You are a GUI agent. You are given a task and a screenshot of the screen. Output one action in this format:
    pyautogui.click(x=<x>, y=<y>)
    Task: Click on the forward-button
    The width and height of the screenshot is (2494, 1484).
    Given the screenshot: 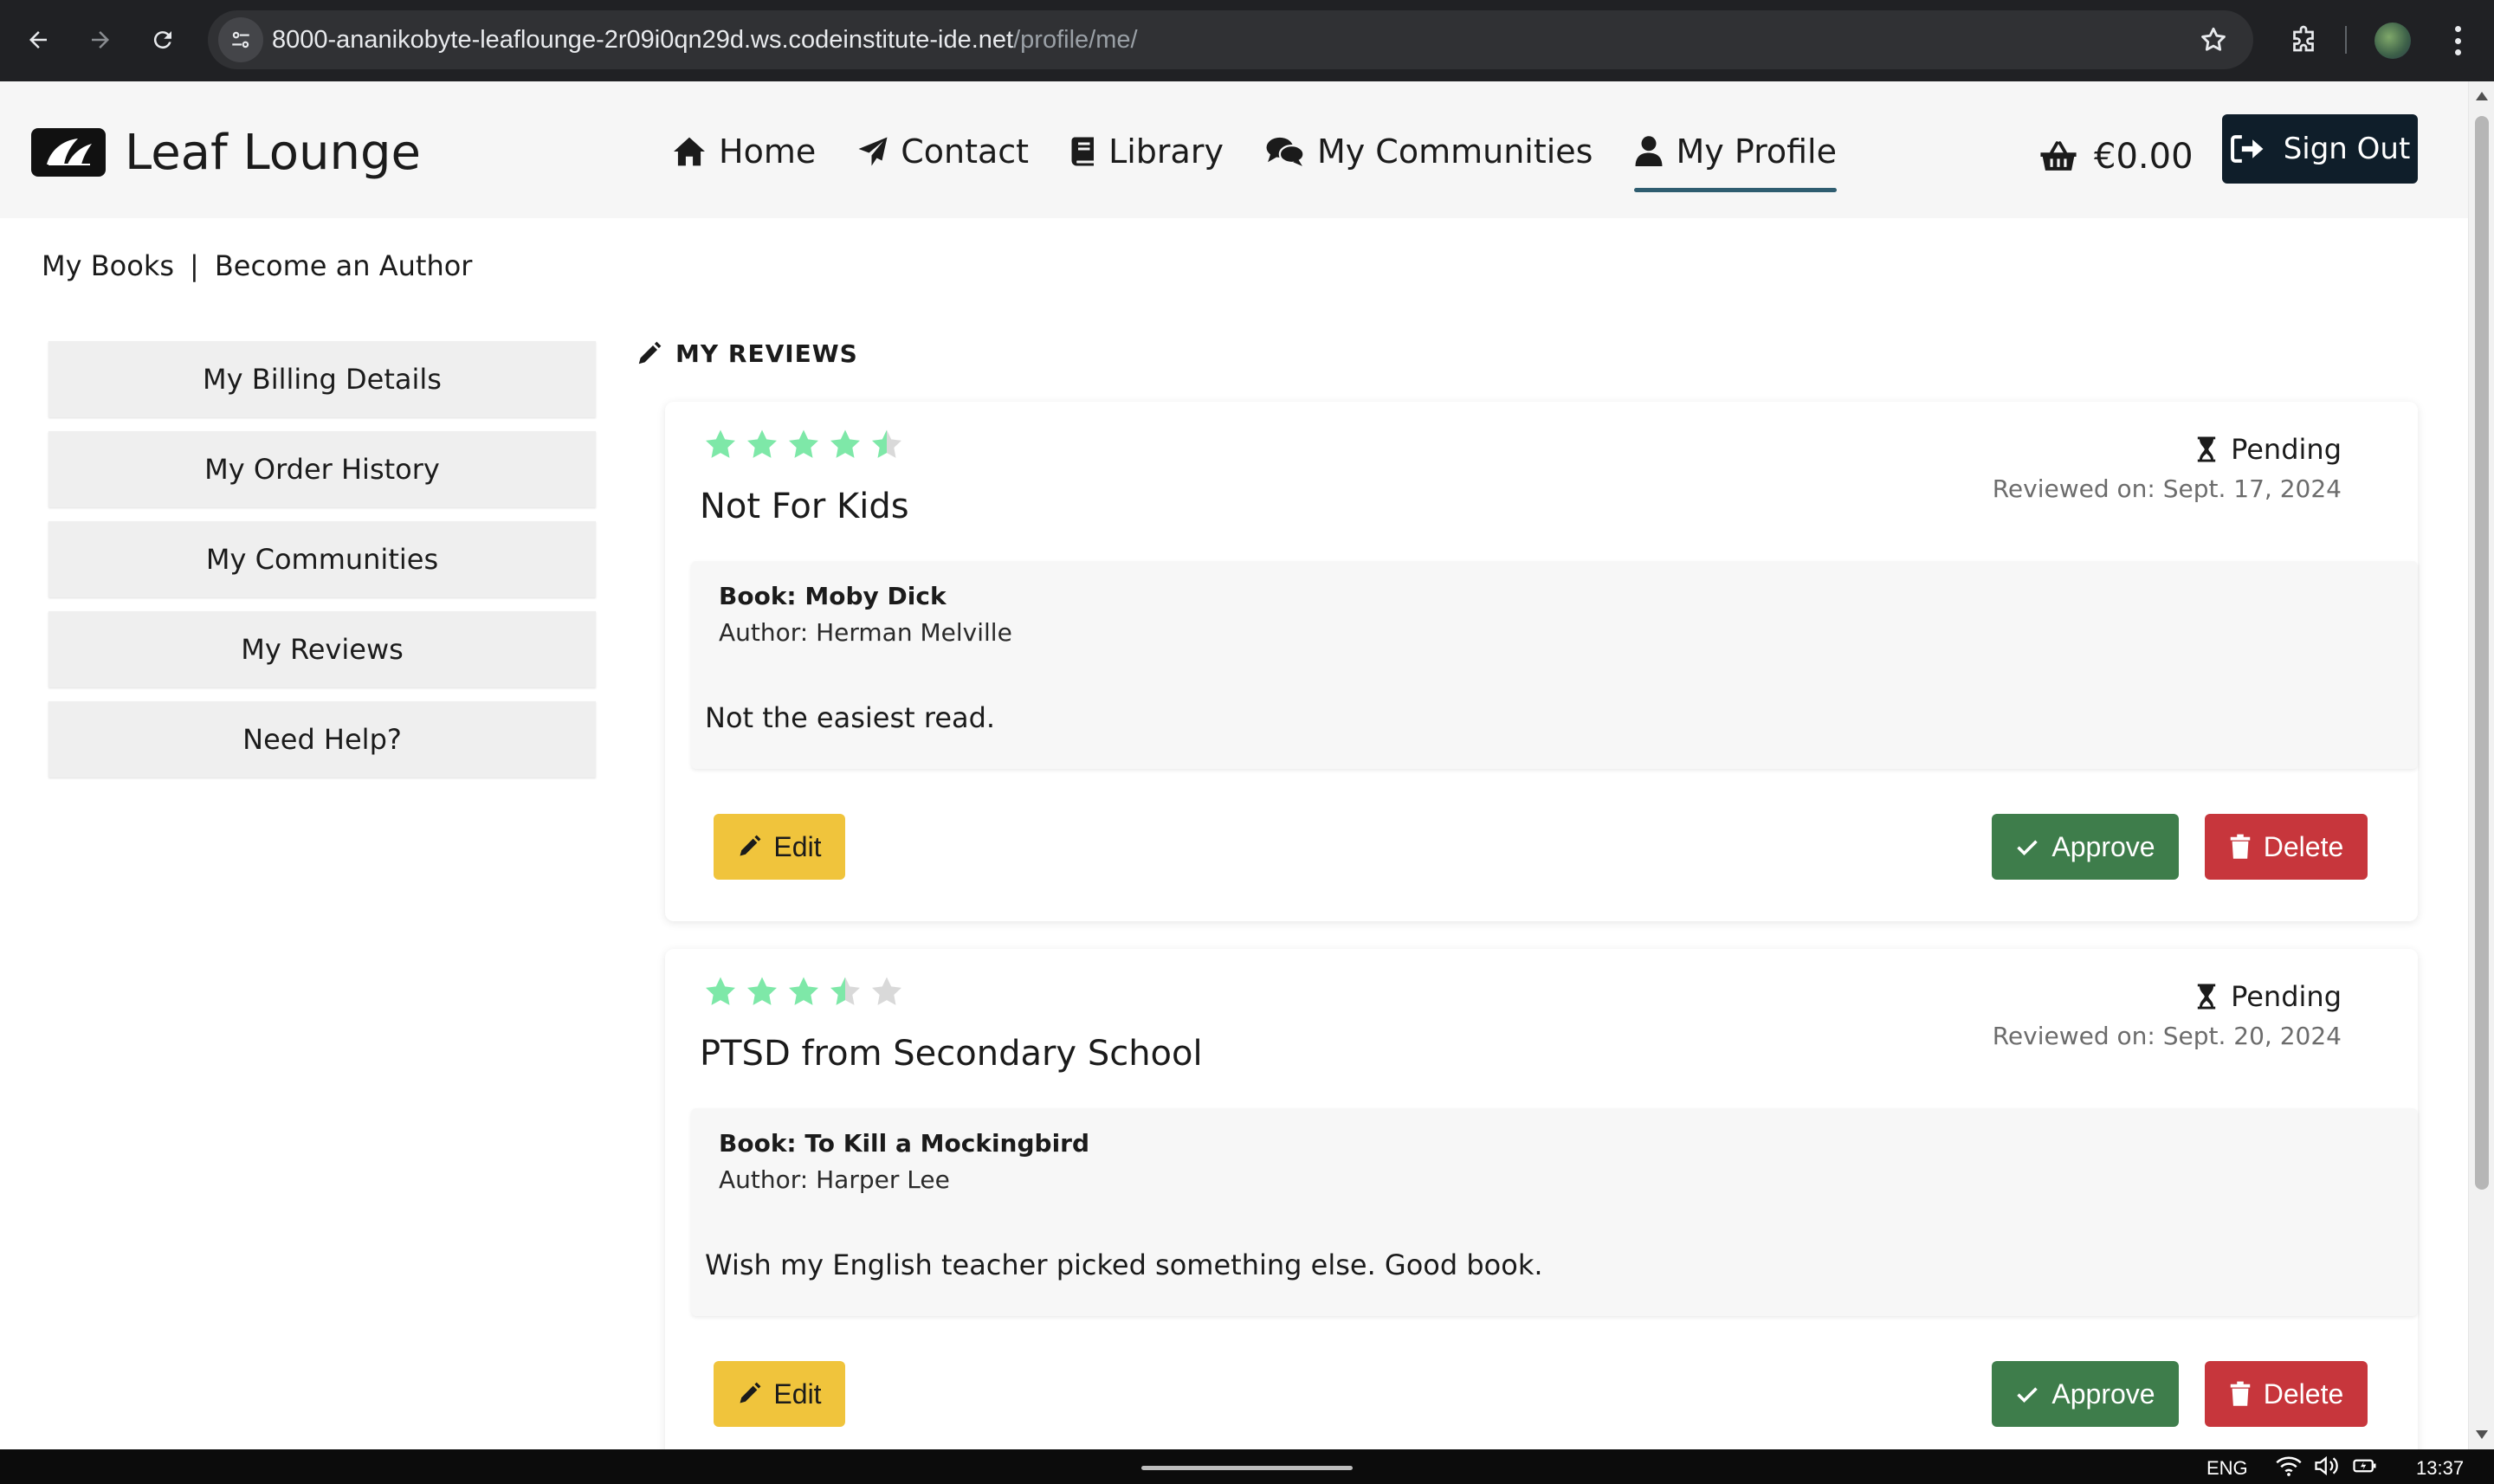 What is the action you would take?
    pyautogui.click(x=100, y=40)
    